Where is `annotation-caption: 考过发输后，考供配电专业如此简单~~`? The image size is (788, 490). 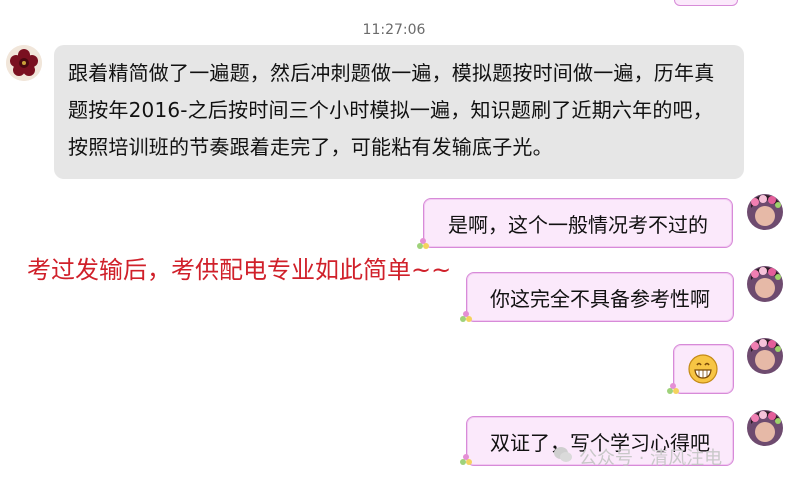 annotation-caption: 考过发输后，考供配电专业如此简单~~ is located at coordinates (239, 270).